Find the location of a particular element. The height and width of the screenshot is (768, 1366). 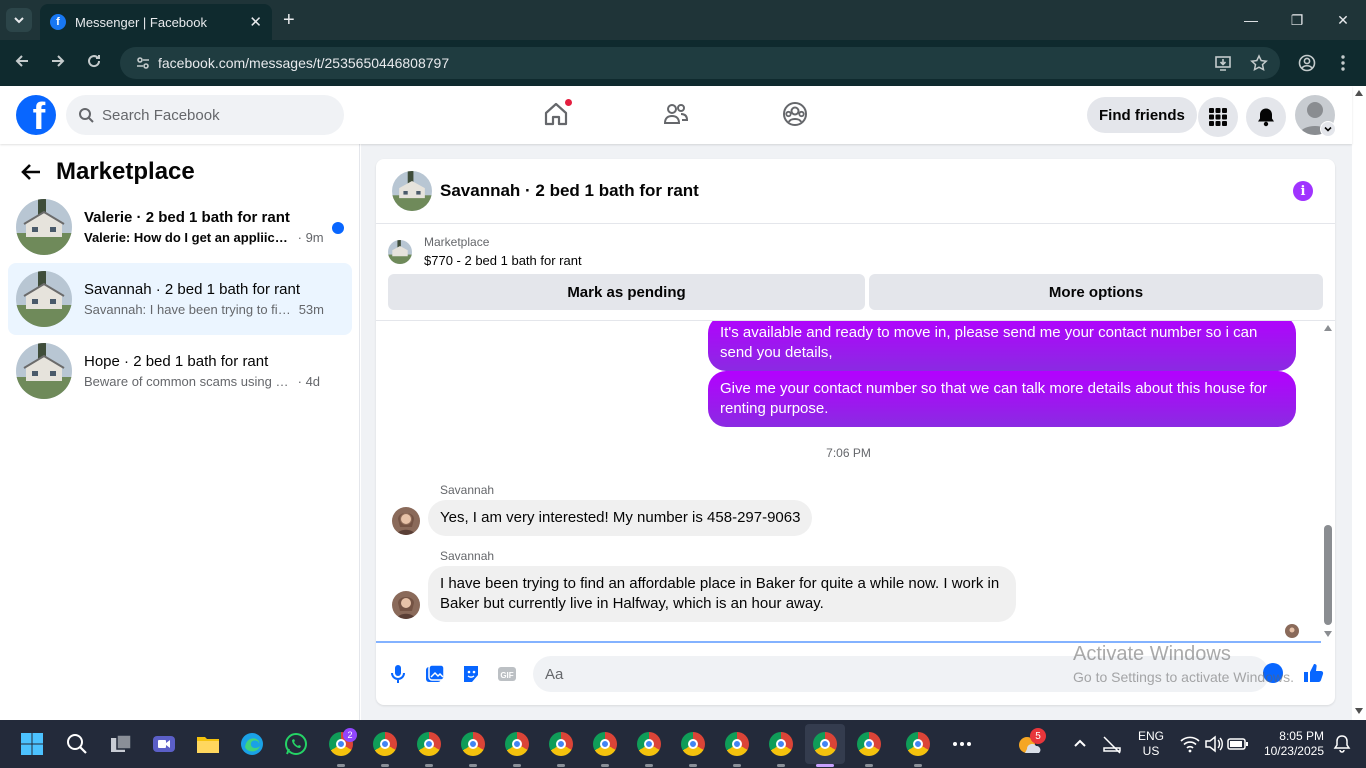

maximize-button: ❐ is located at coordinates (1297, 20).